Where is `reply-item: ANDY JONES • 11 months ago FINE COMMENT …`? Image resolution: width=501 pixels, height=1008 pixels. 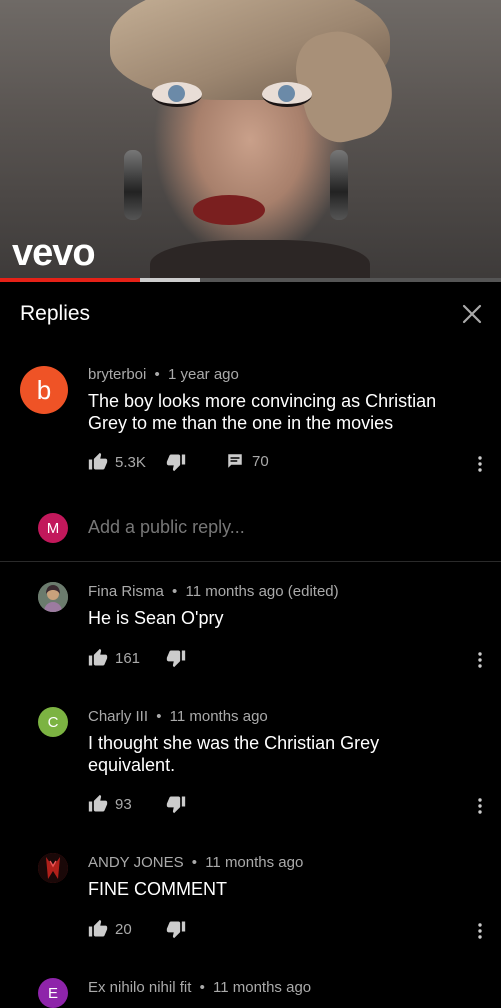
reply-item: ANDY JONES • 11 months ago FINE COMMENT … is located at coordinates (250, 906).